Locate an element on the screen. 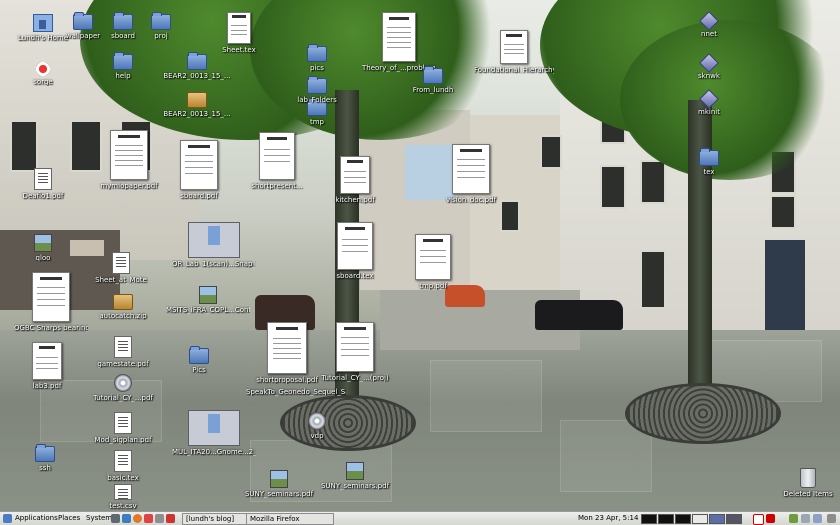 The image size is (840, 525). desktop-icon-pics: pics is located at coordinates (317, 58).